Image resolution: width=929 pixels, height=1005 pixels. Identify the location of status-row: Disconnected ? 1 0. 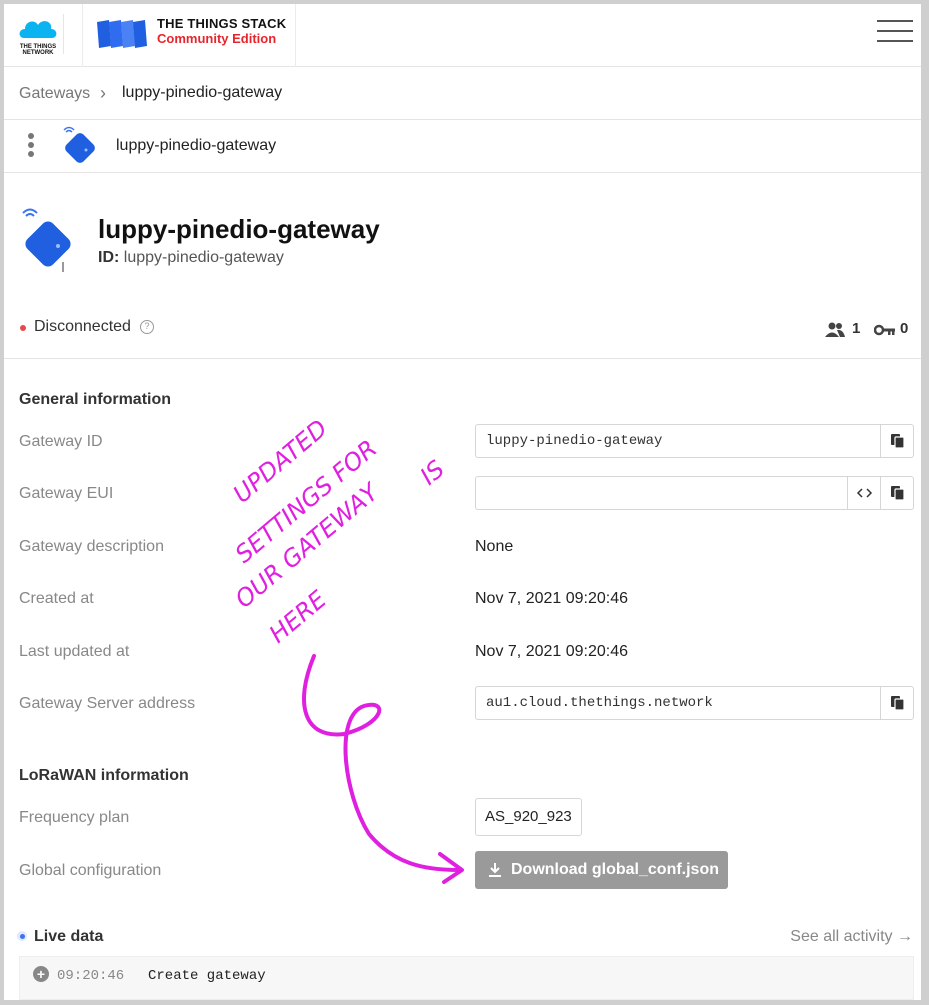
(462, 331).